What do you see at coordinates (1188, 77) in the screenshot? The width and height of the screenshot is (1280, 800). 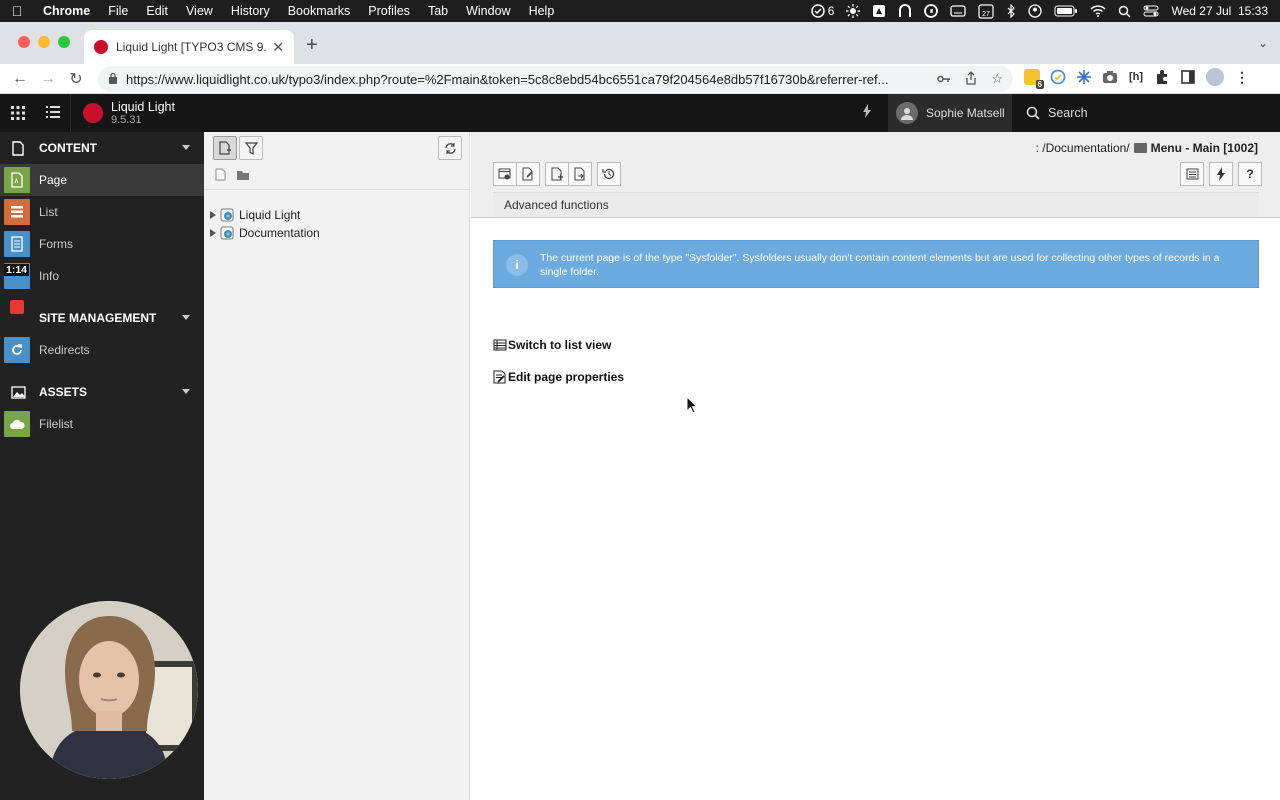 I see `side-panel-icon` at bounding box center [1188, 77].